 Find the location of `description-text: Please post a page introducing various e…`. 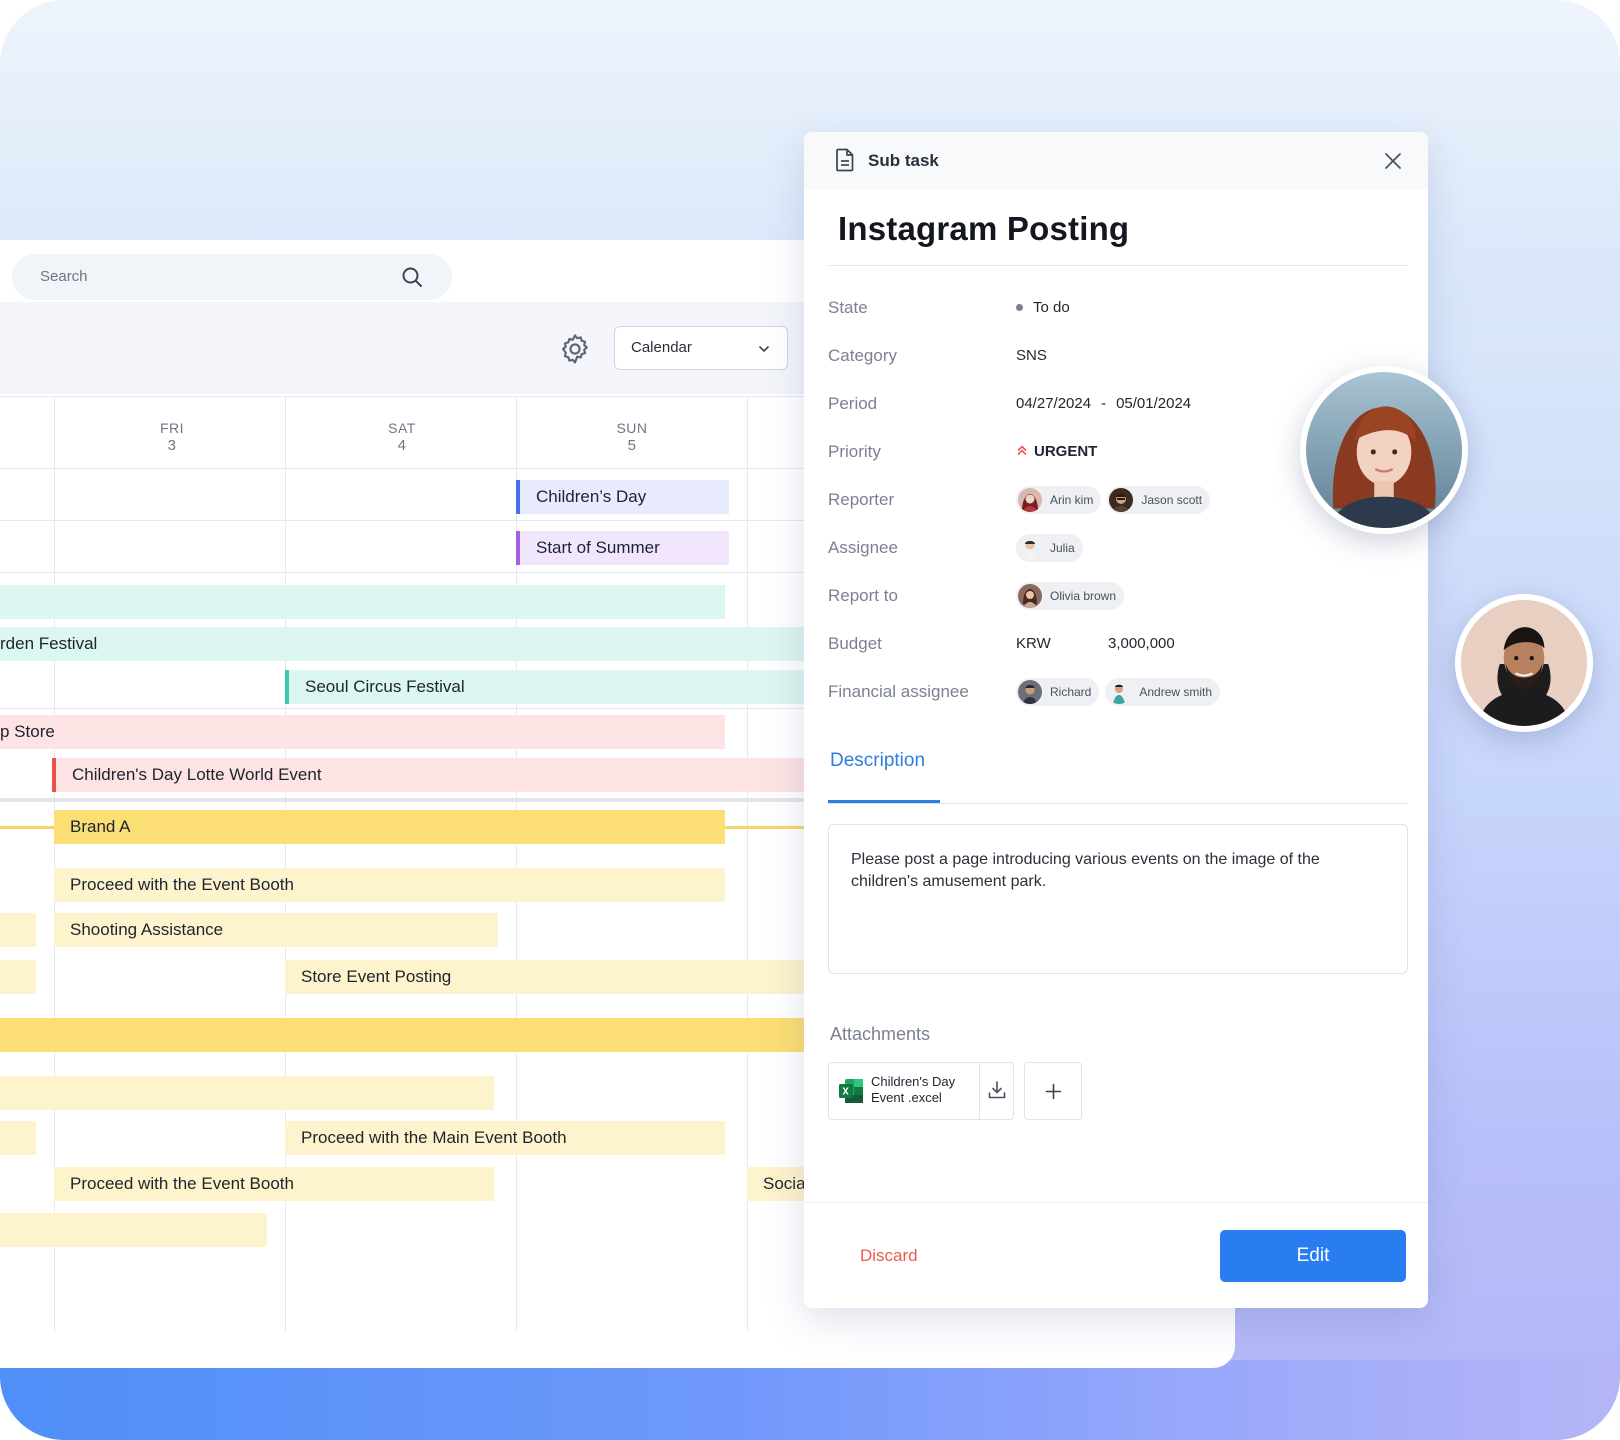

description-text: Please post a page introducing various e… is located at coordinates (1085, 870).